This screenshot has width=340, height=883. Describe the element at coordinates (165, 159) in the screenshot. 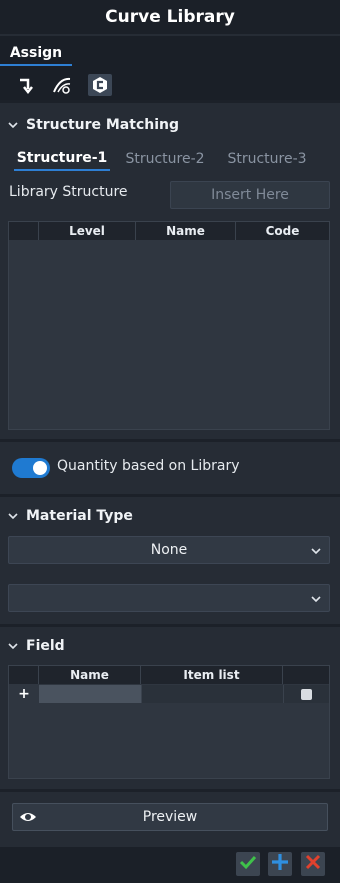

I see `tab-structure-2: Structure-2` at that location.